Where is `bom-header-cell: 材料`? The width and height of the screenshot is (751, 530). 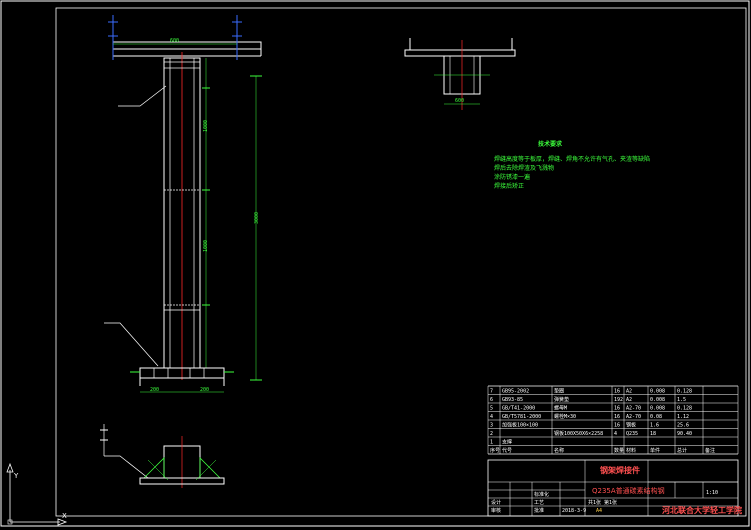 bom-header-cell: 材料 is located at coordinates (631, 450).